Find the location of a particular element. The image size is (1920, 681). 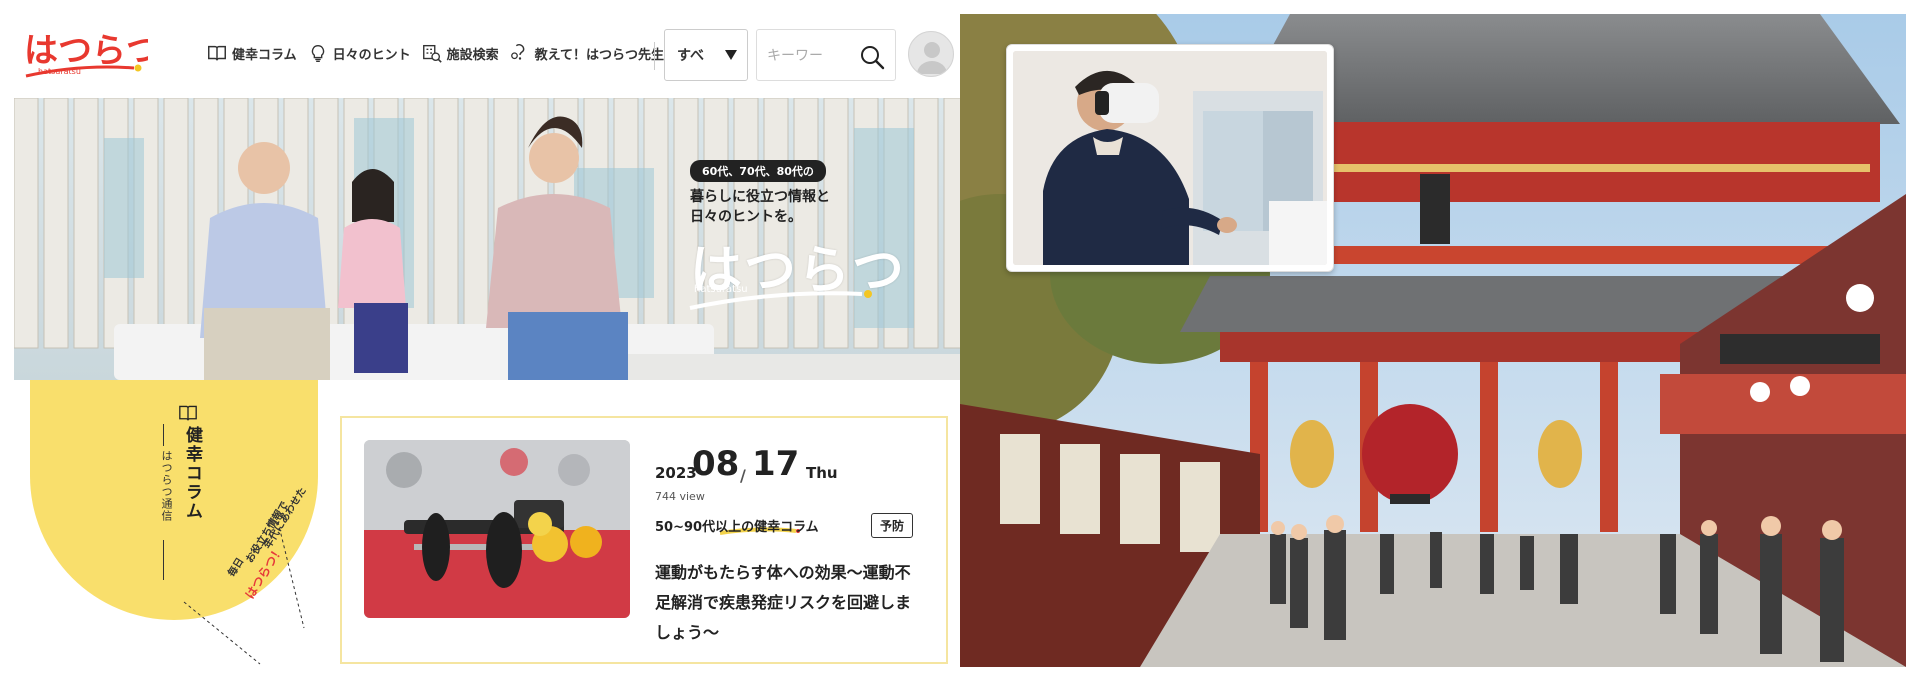

vr-inset-photo is located at coordinates (1170, 158).